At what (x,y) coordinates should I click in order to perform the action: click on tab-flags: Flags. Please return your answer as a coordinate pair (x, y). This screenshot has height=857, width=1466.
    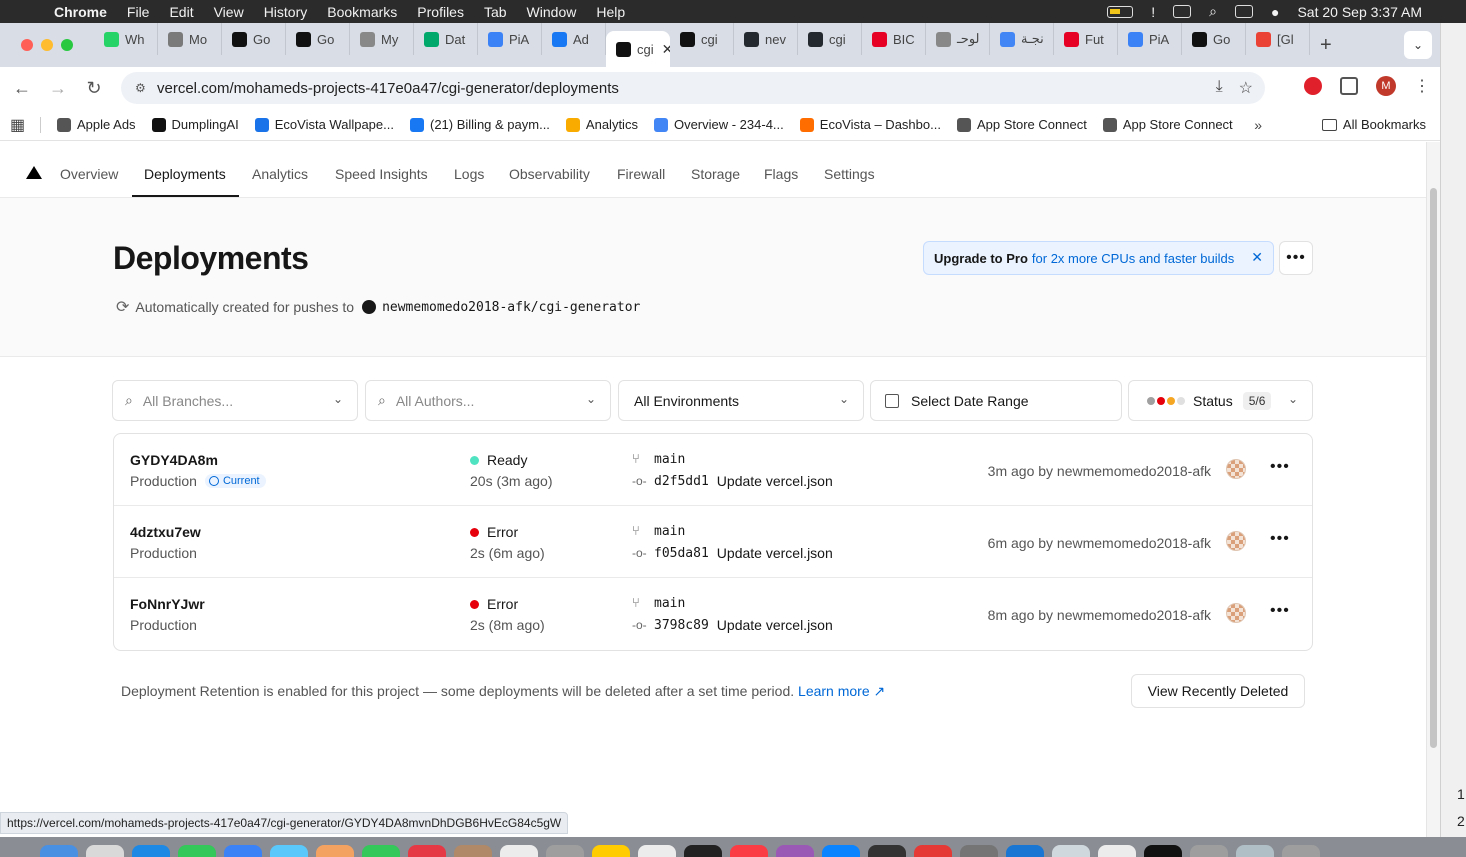
    Looking at the image, I should click on (781, 174).